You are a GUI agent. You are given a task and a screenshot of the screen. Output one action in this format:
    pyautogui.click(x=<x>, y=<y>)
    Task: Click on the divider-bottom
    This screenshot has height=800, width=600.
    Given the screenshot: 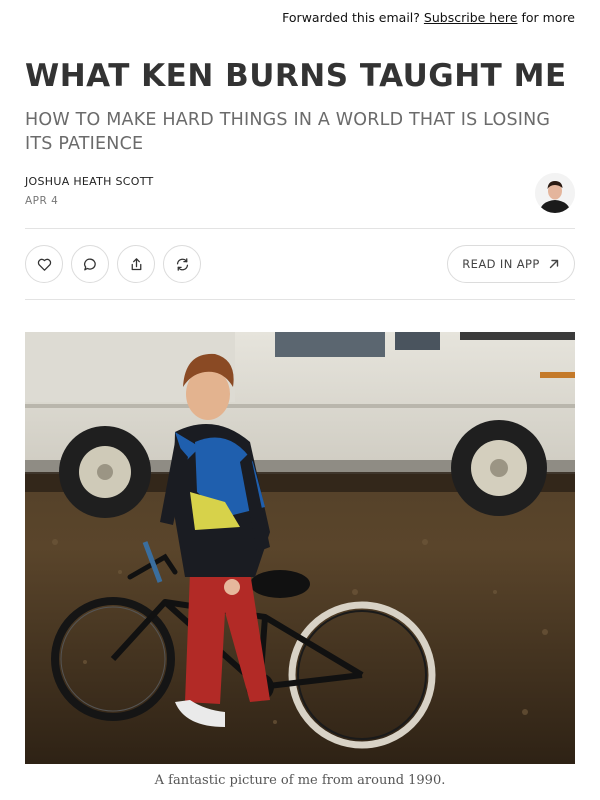 What is the action you would take?
    pyautogui.click(x=300, y=299)
    